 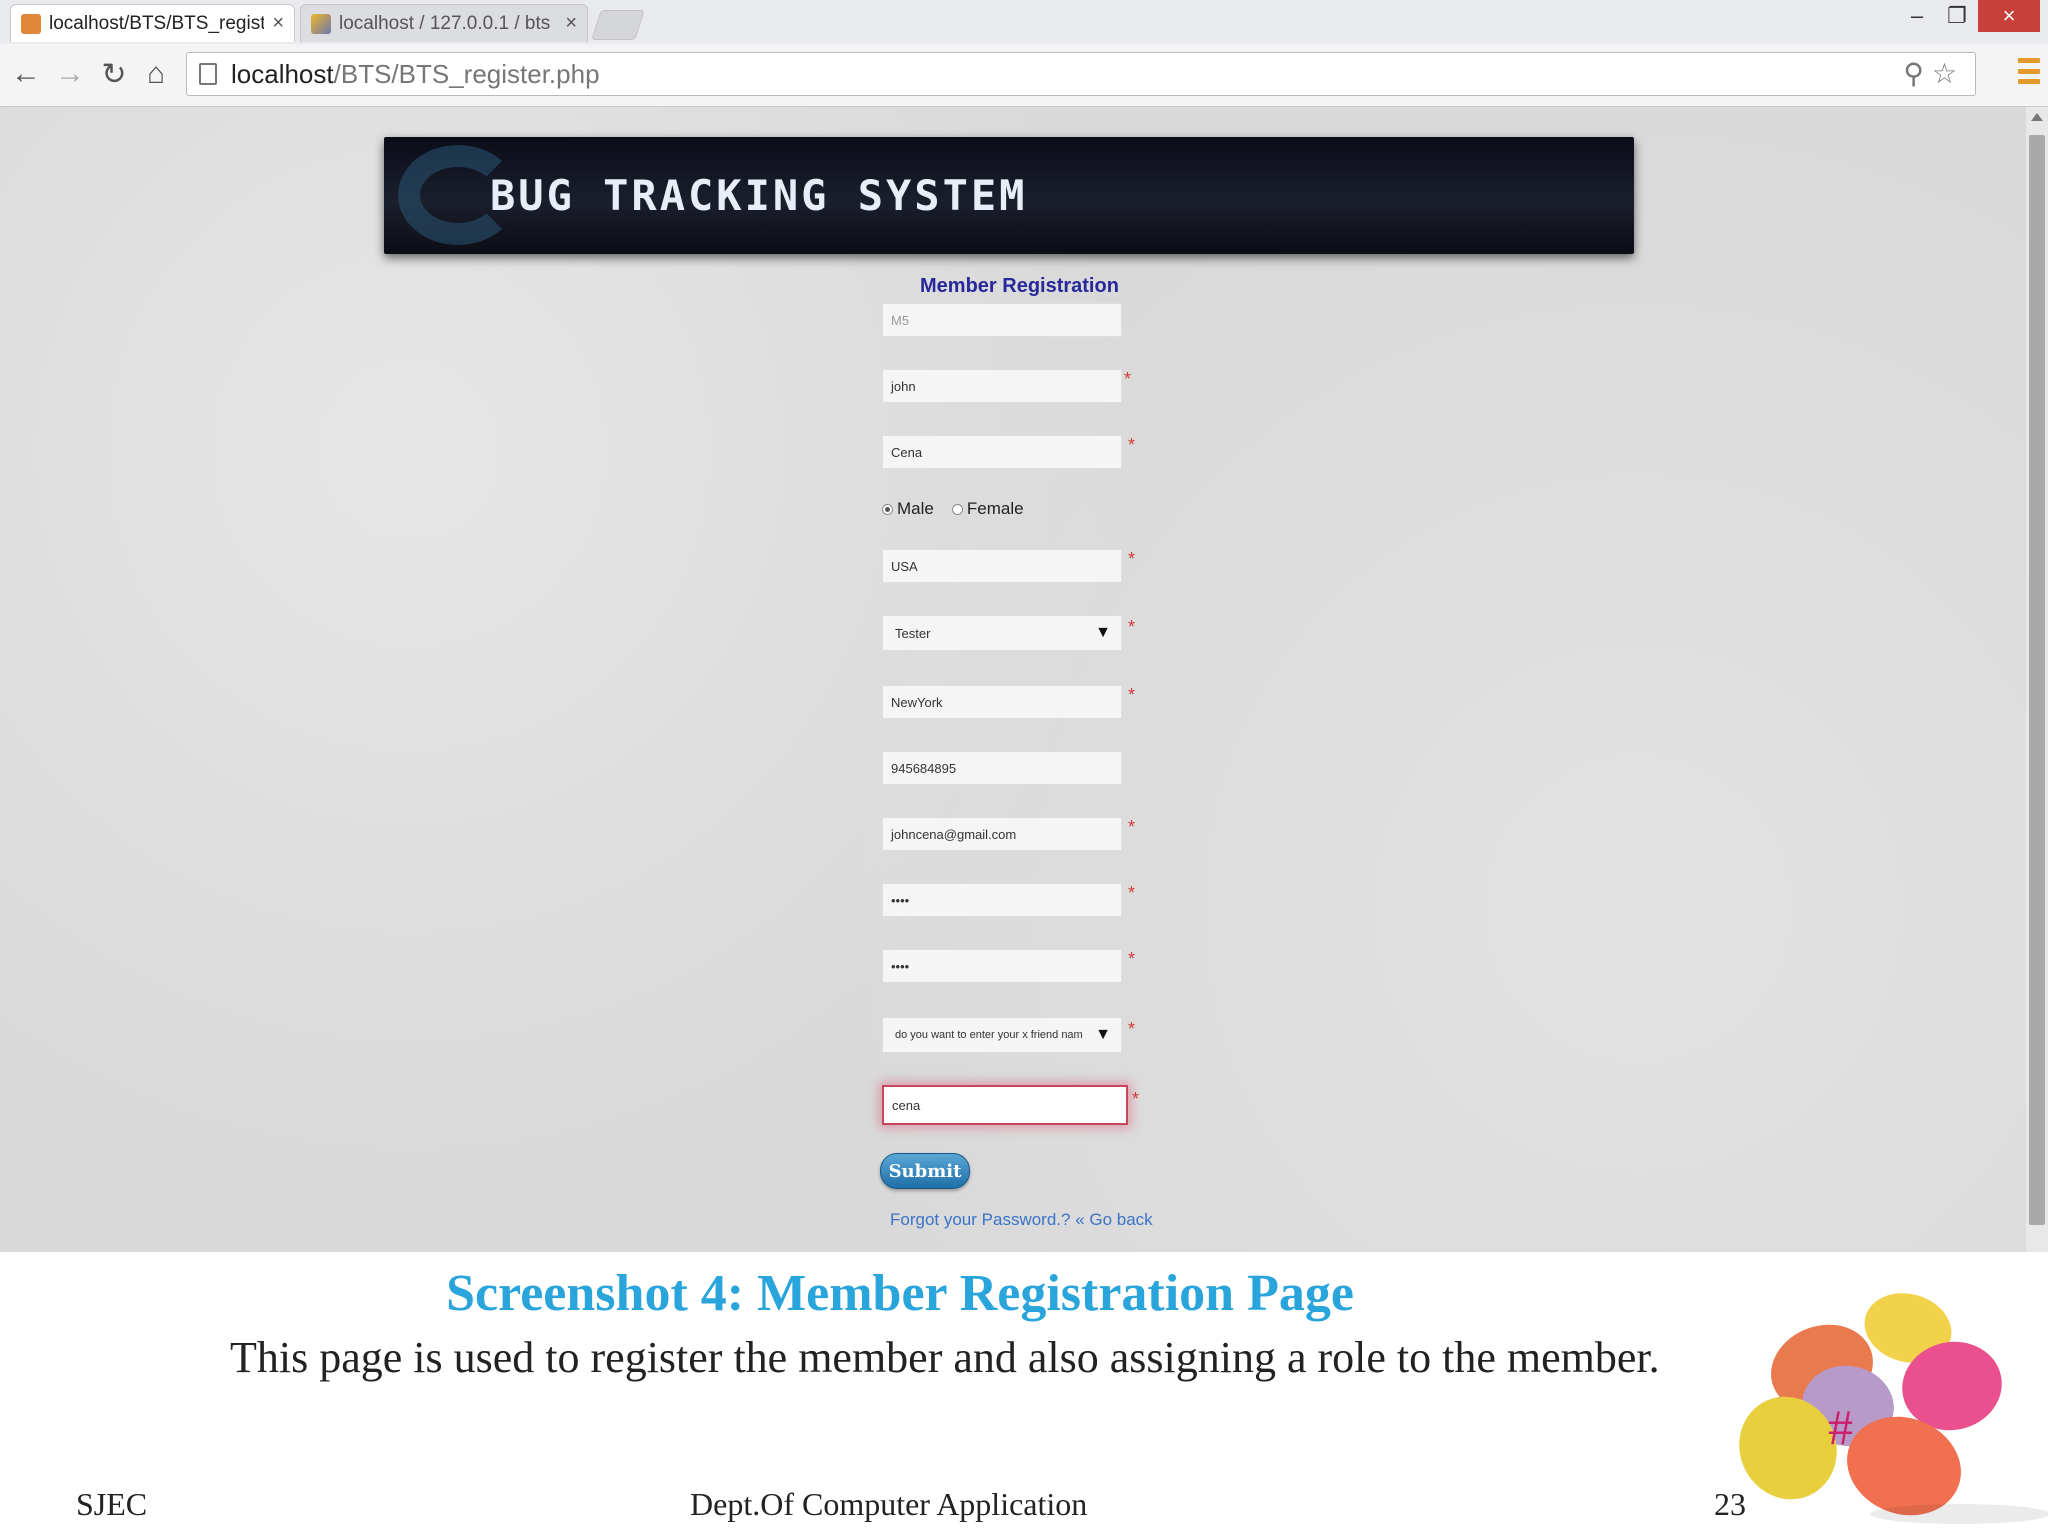 I want to click on banner-title: BUG TRACKING SYSTEM, so click(x=759, y=195).